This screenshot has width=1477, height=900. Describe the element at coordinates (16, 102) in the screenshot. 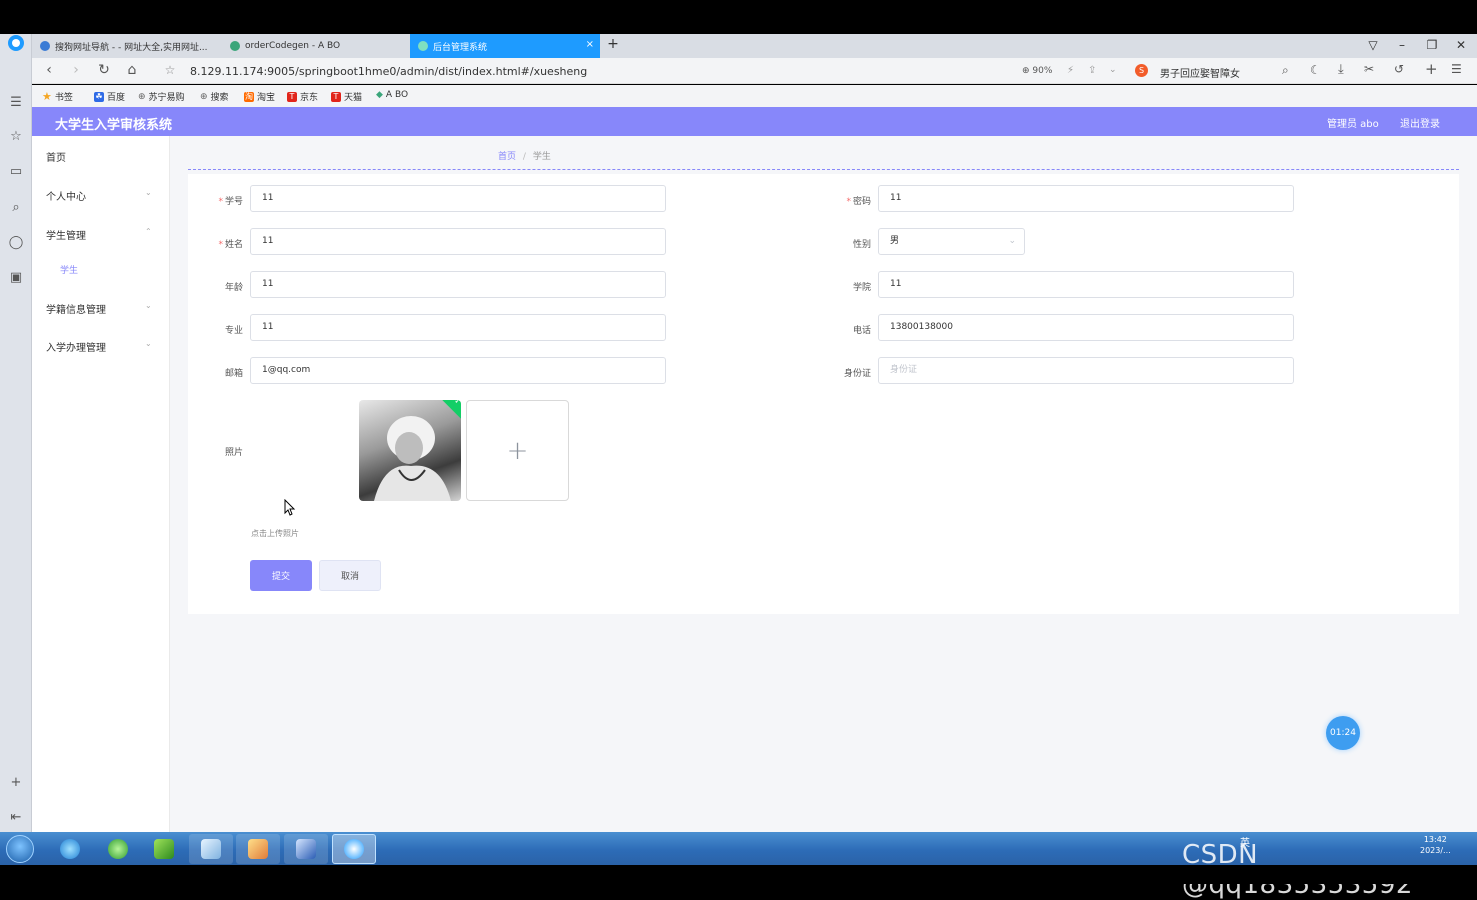

I see `reading-list-icon: ☰` at that location.